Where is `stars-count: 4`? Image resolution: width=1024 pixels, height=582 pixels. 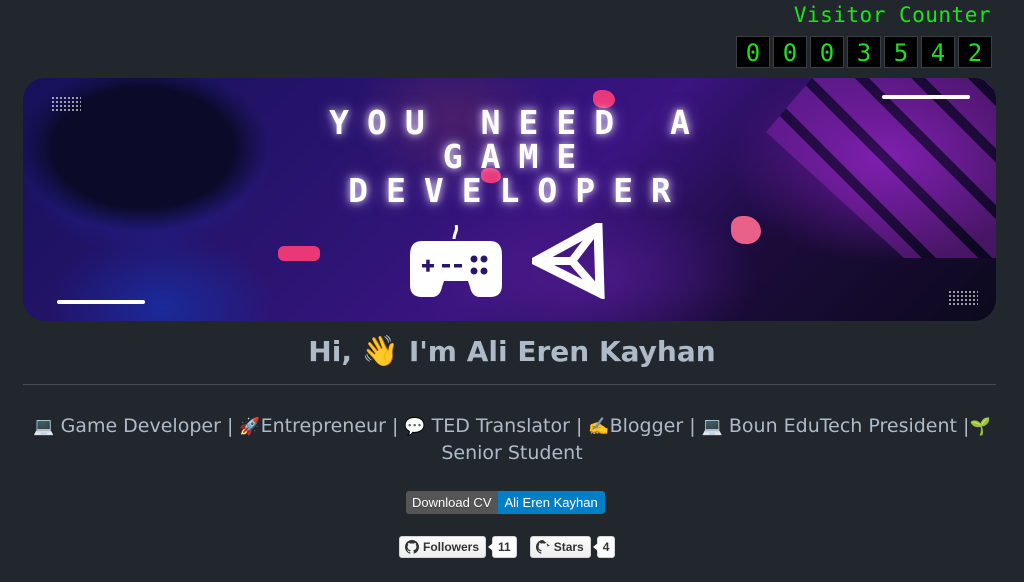 stars-count: 4 is located at coordinates (604, 547).